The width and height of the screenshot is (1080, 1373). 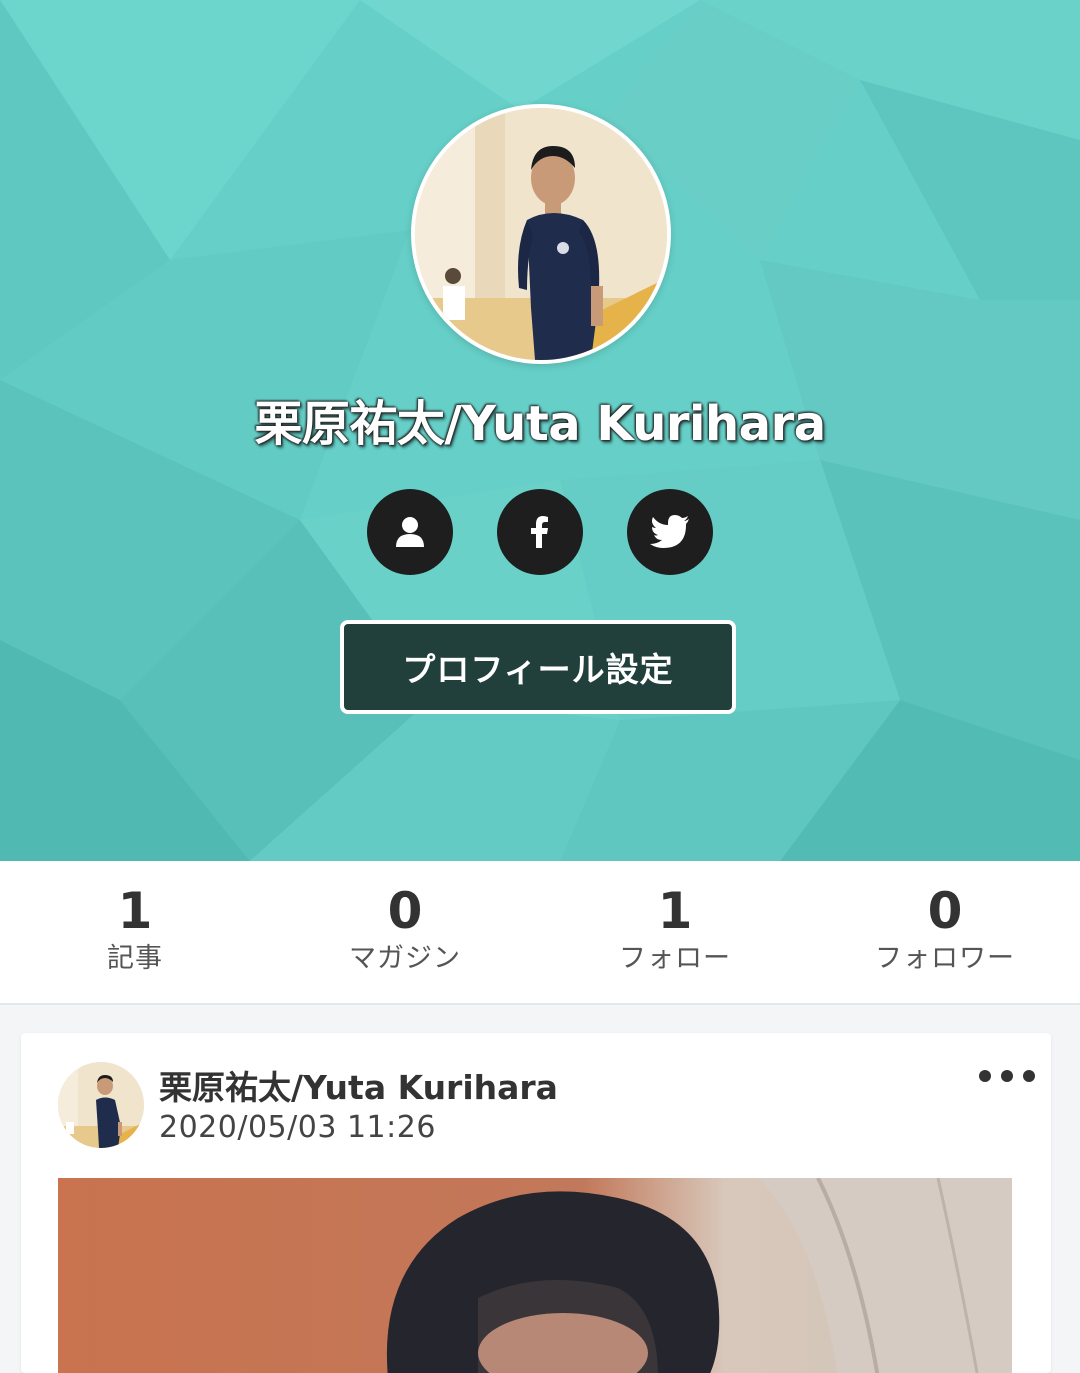 What do you see at coordinates (945, 958) in the screenshot?
I see `stat-label: フォロワー` at bounding box center [945, 958].